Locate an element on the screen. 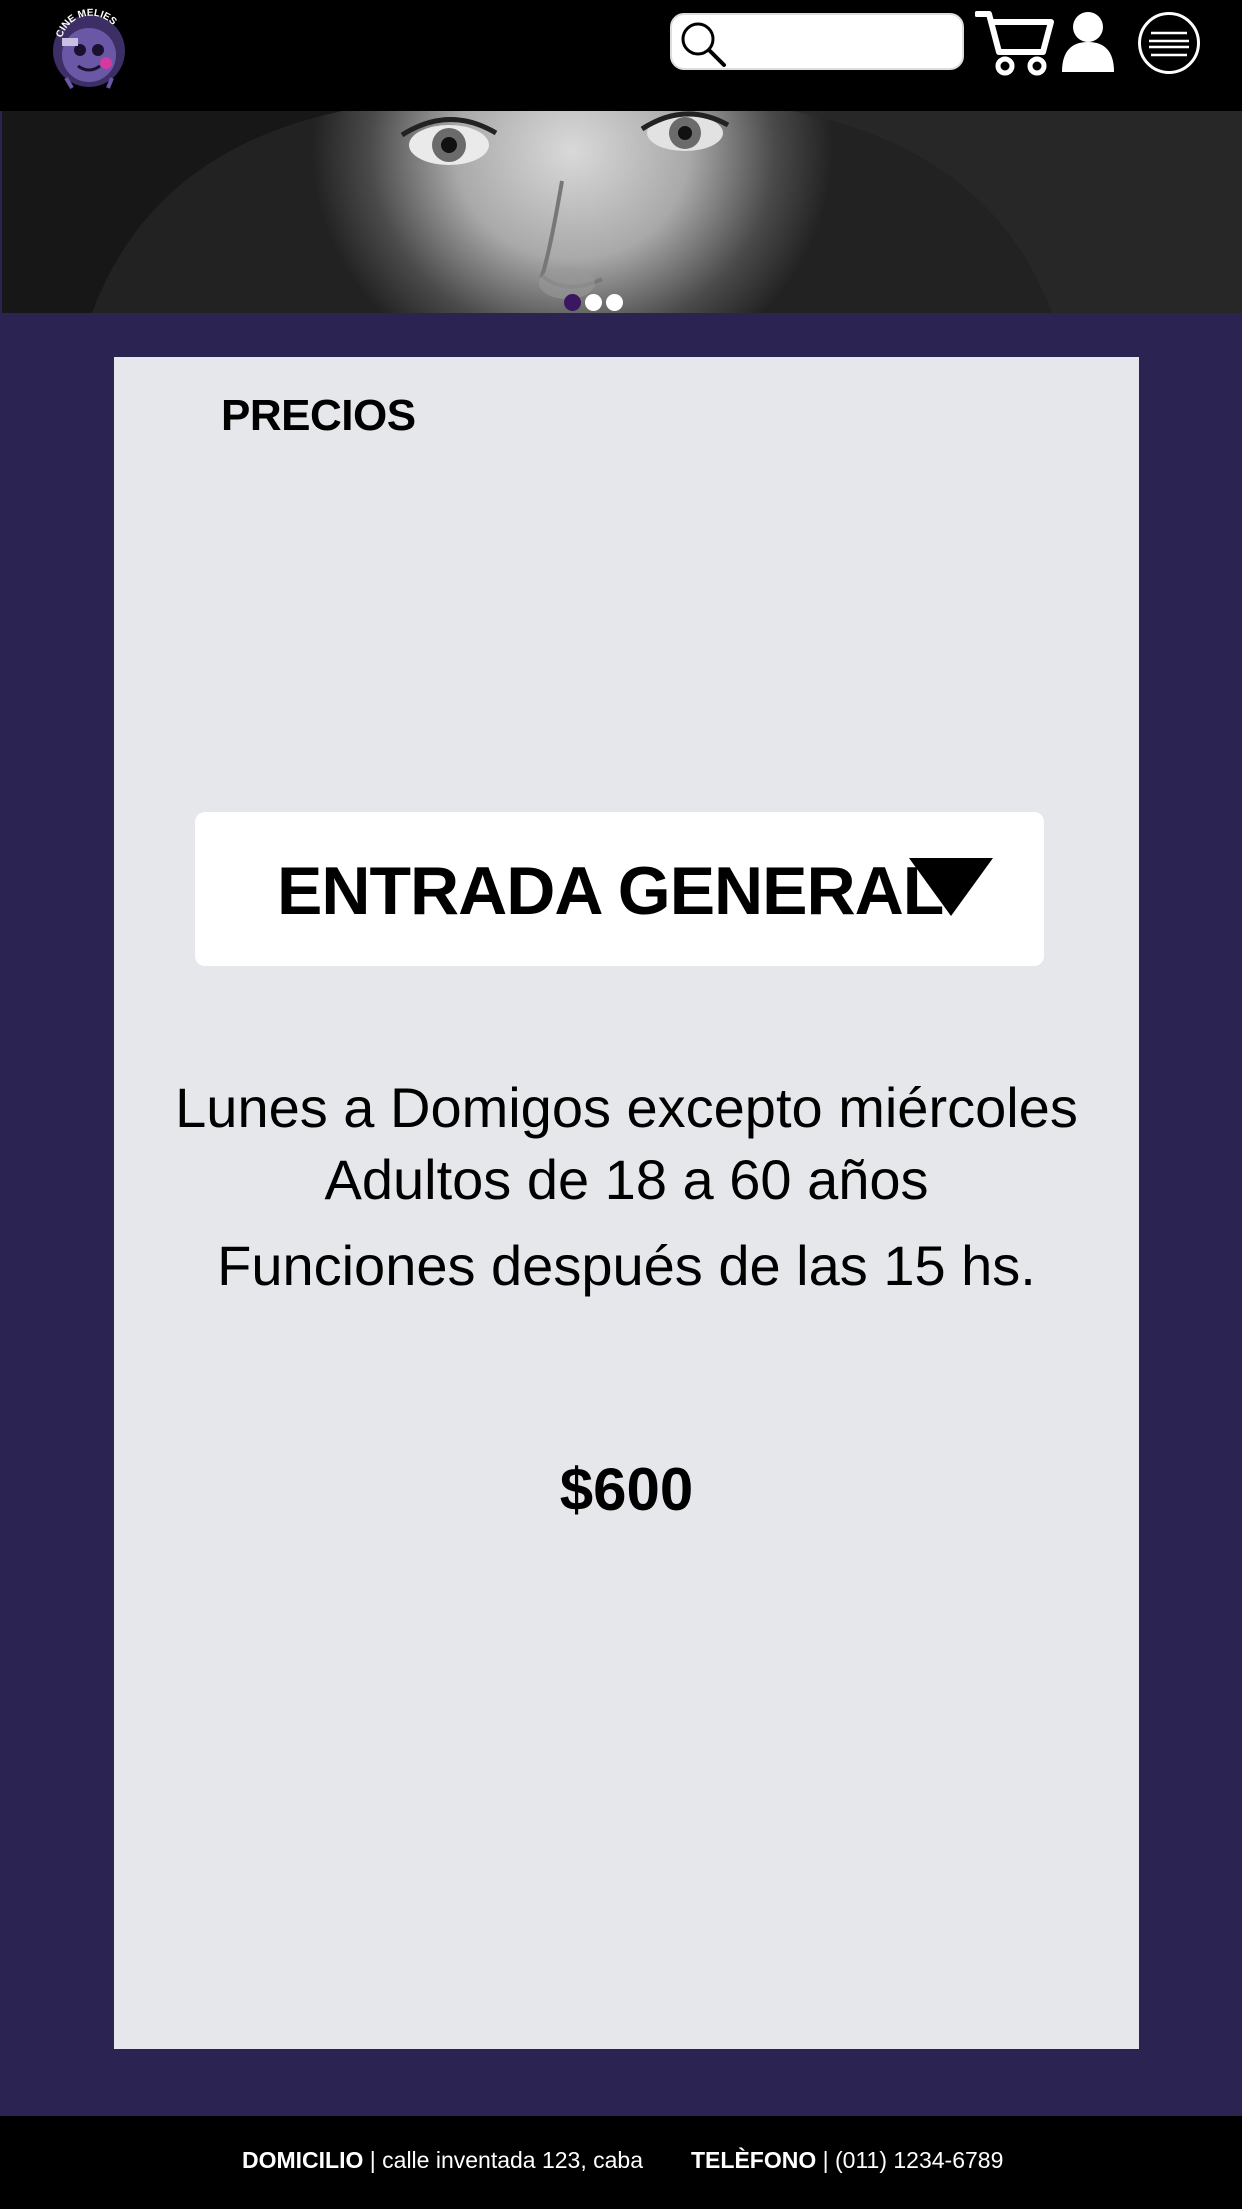 The image size is (1242, 2209). hero-image is located at coordinates (622, 212).